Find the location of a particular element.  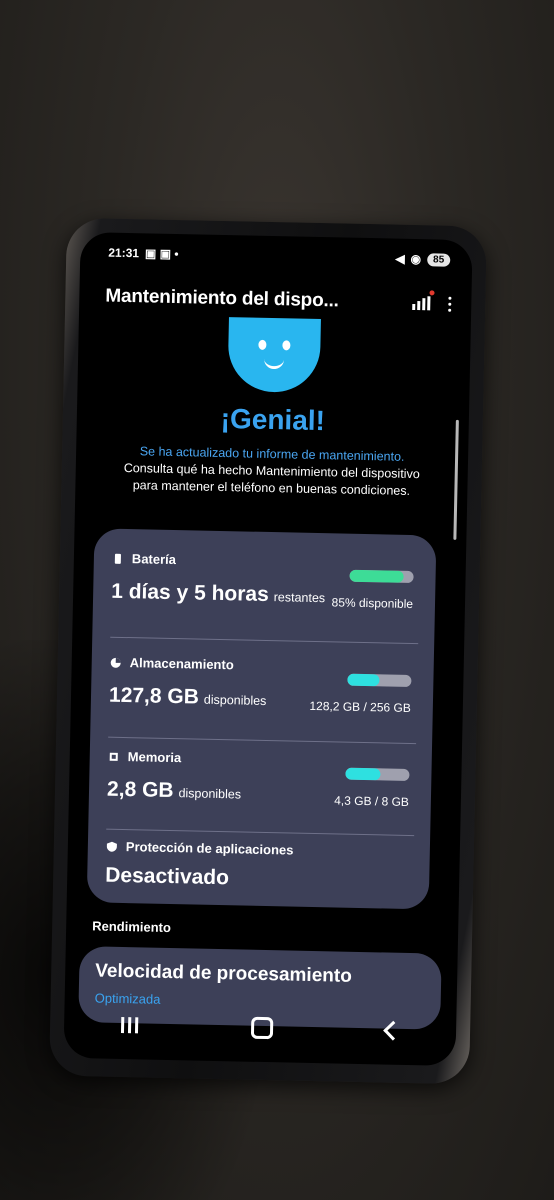

storage-unit: disponibles is located at coordinates (235, 700).